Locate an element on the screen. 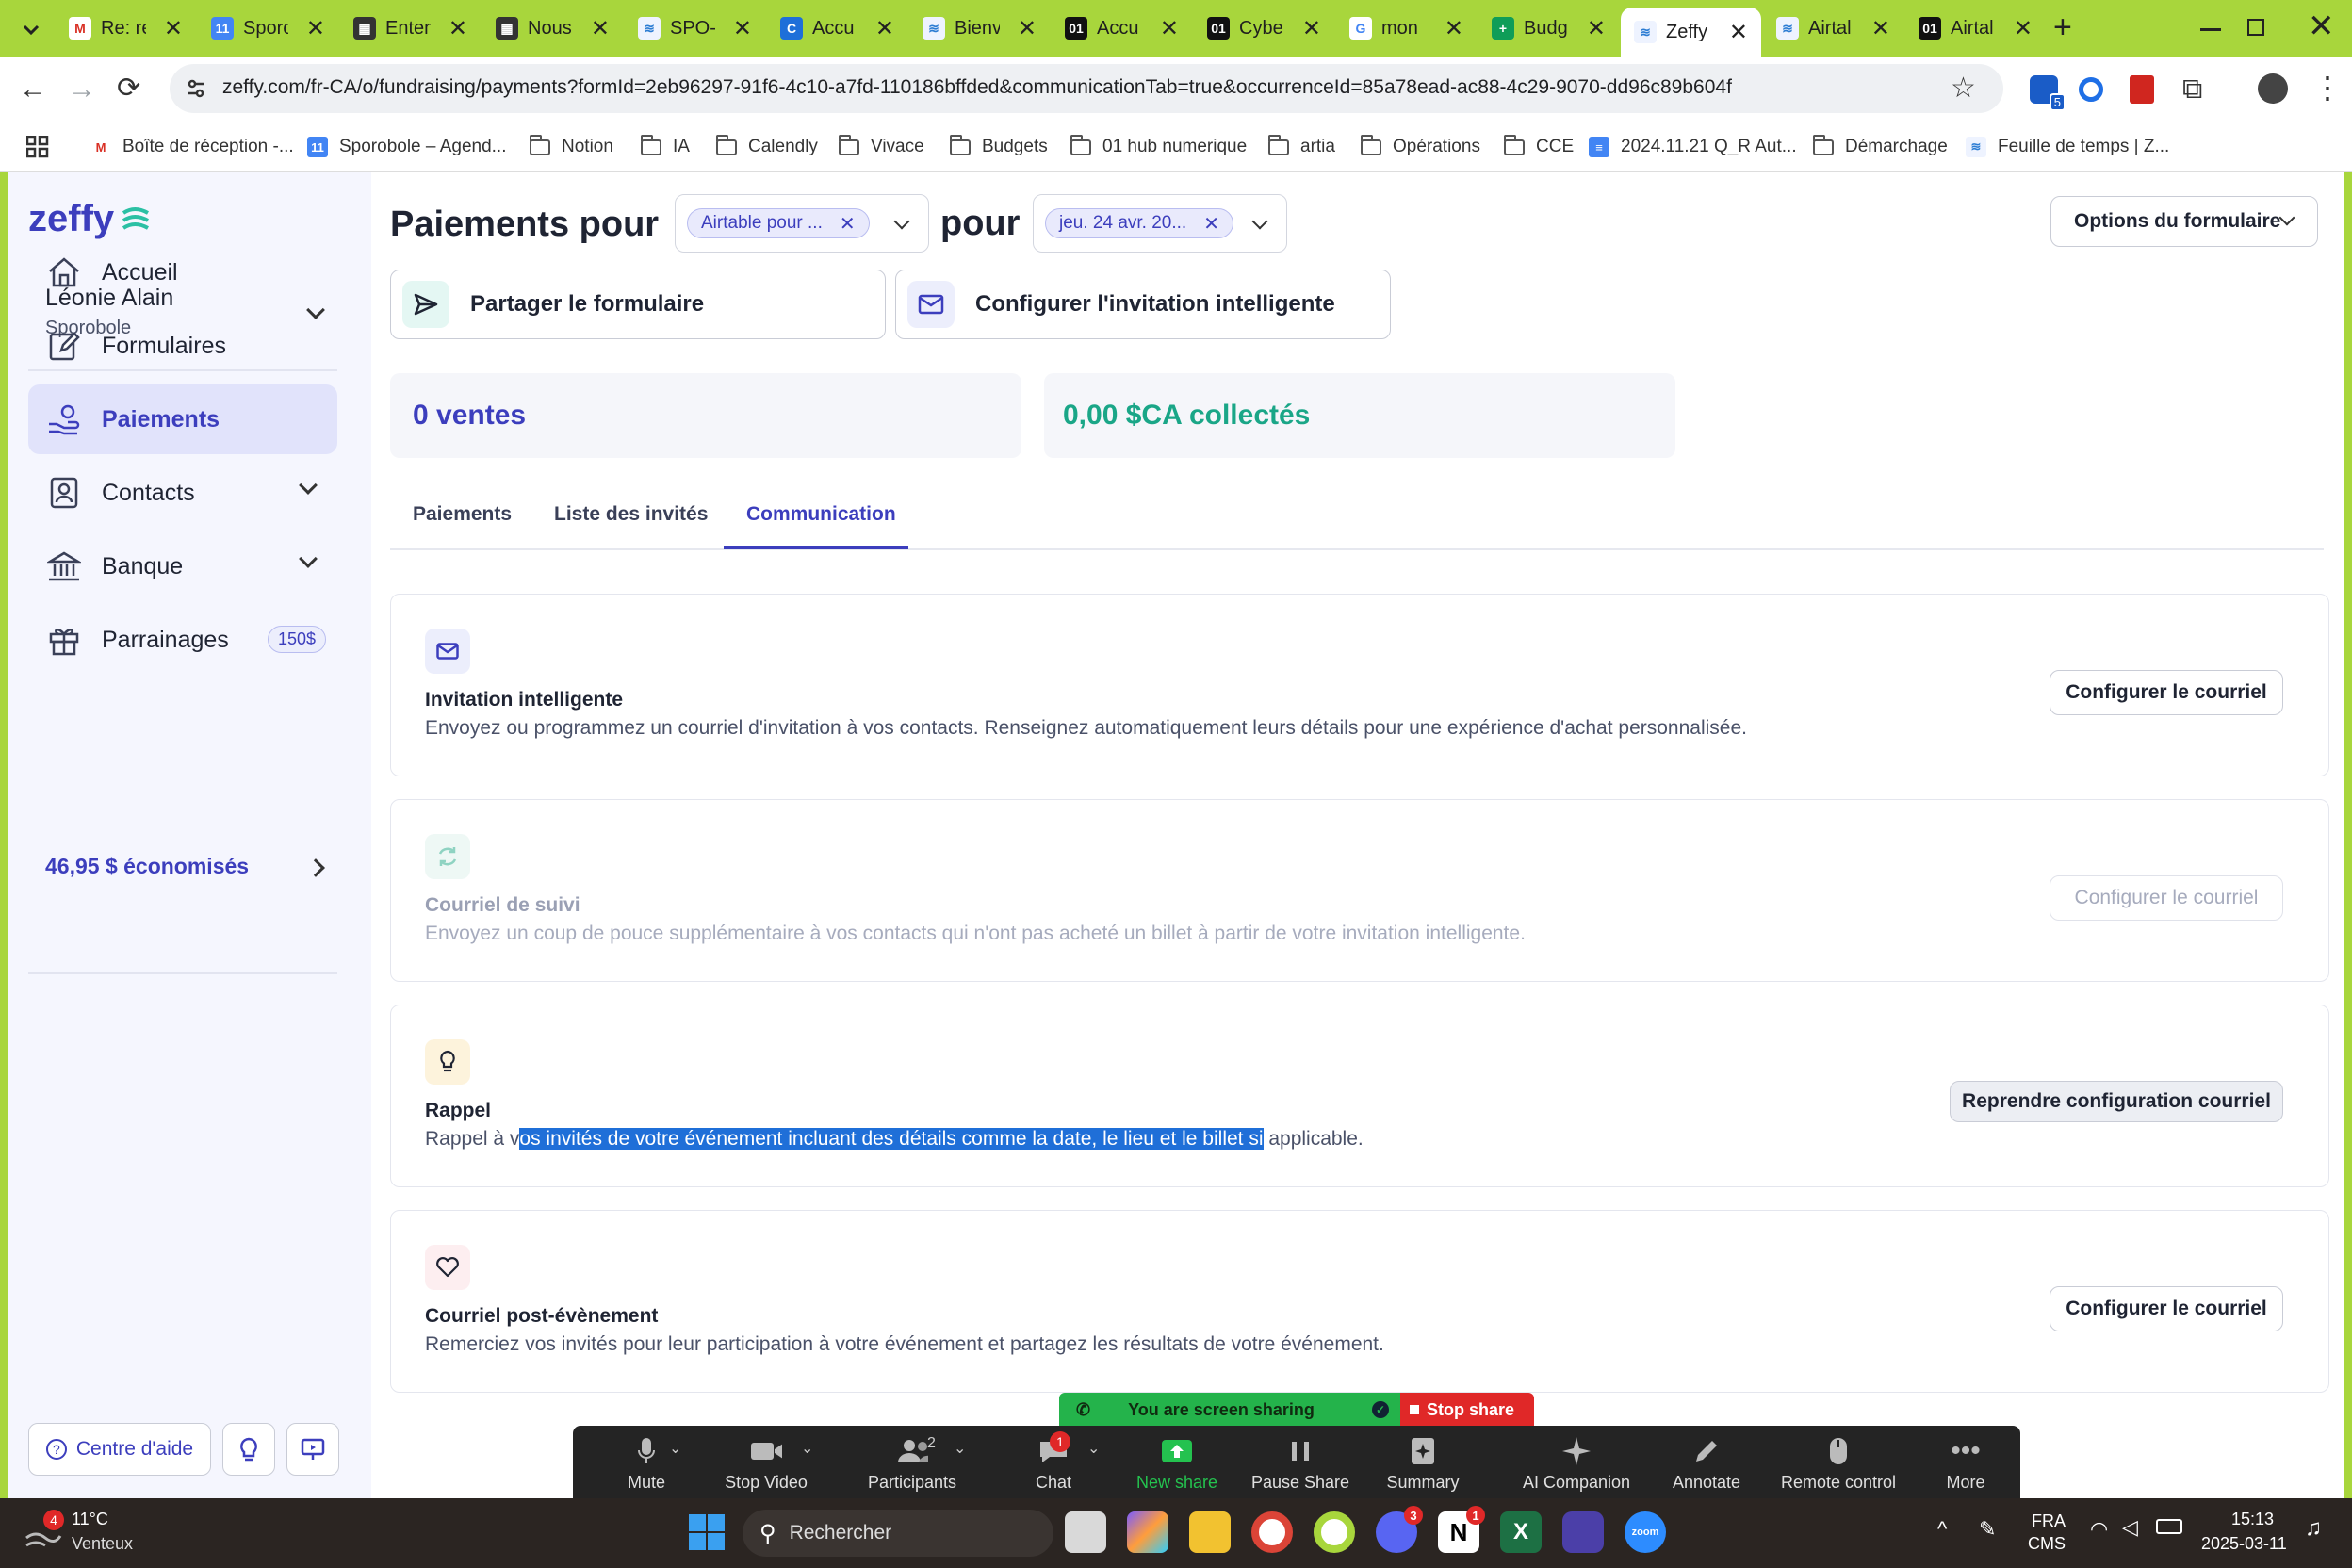  browser-tab: ≋ Zeffy ✕ is located at coordinates (1691, 32).